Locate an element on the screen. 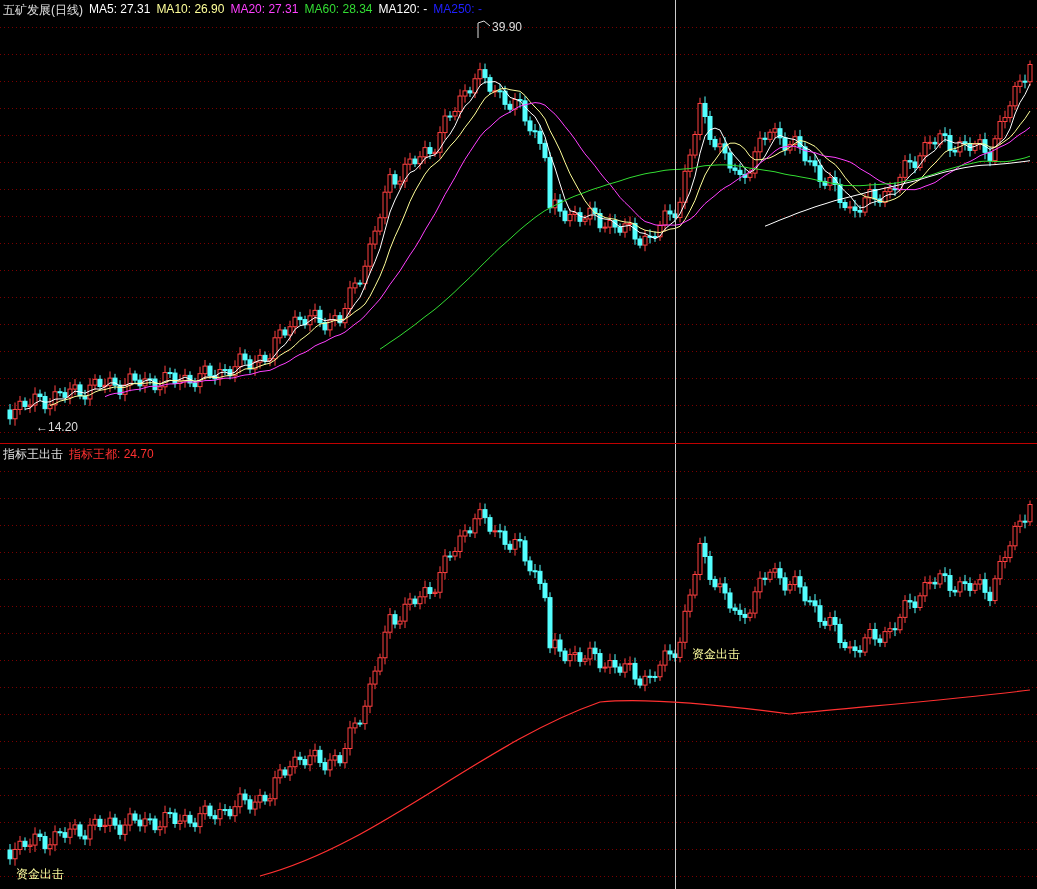 This screenshot has width=1037, height=889. indicator-legend: MA10: 26.90 is located at coordinates (190, 10).